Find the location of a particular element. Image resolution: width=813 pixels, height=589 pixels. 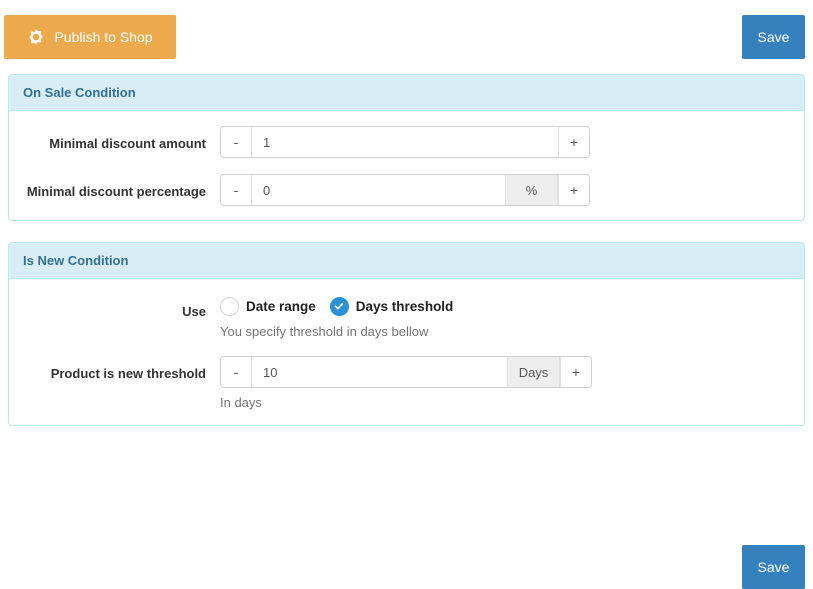

product-is-new-threshold-field: - Days + In days is located at coordinates (505, 383).